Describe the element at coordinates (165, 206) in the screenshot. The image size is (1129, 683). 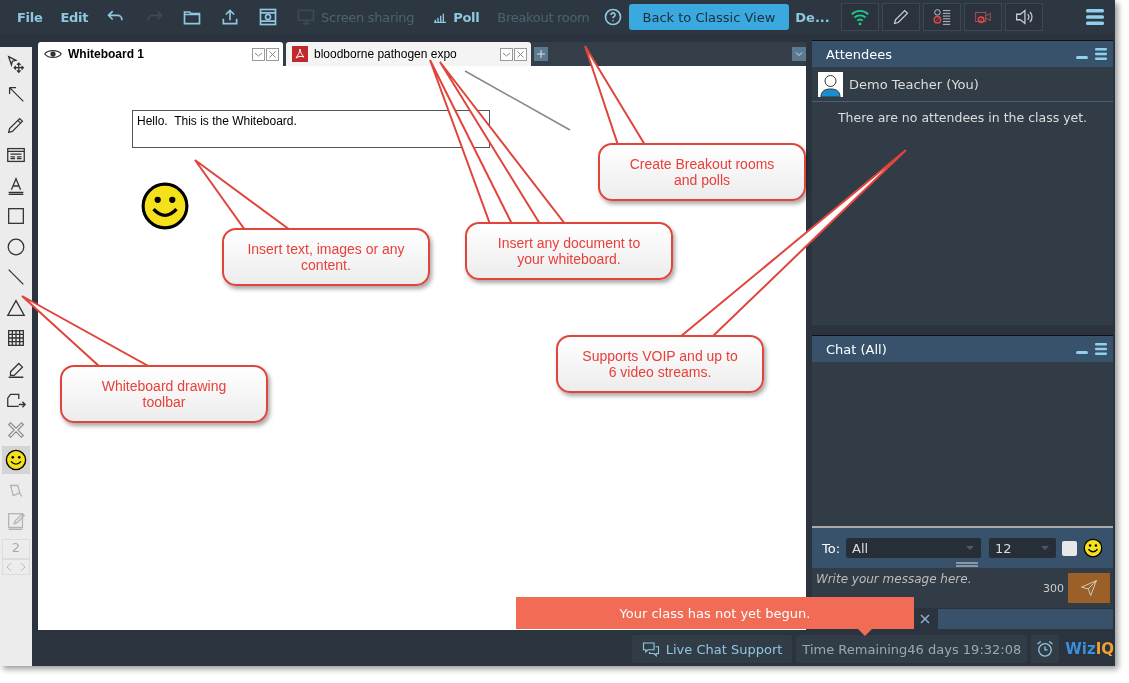
I see `smiley-drawing` at that location.